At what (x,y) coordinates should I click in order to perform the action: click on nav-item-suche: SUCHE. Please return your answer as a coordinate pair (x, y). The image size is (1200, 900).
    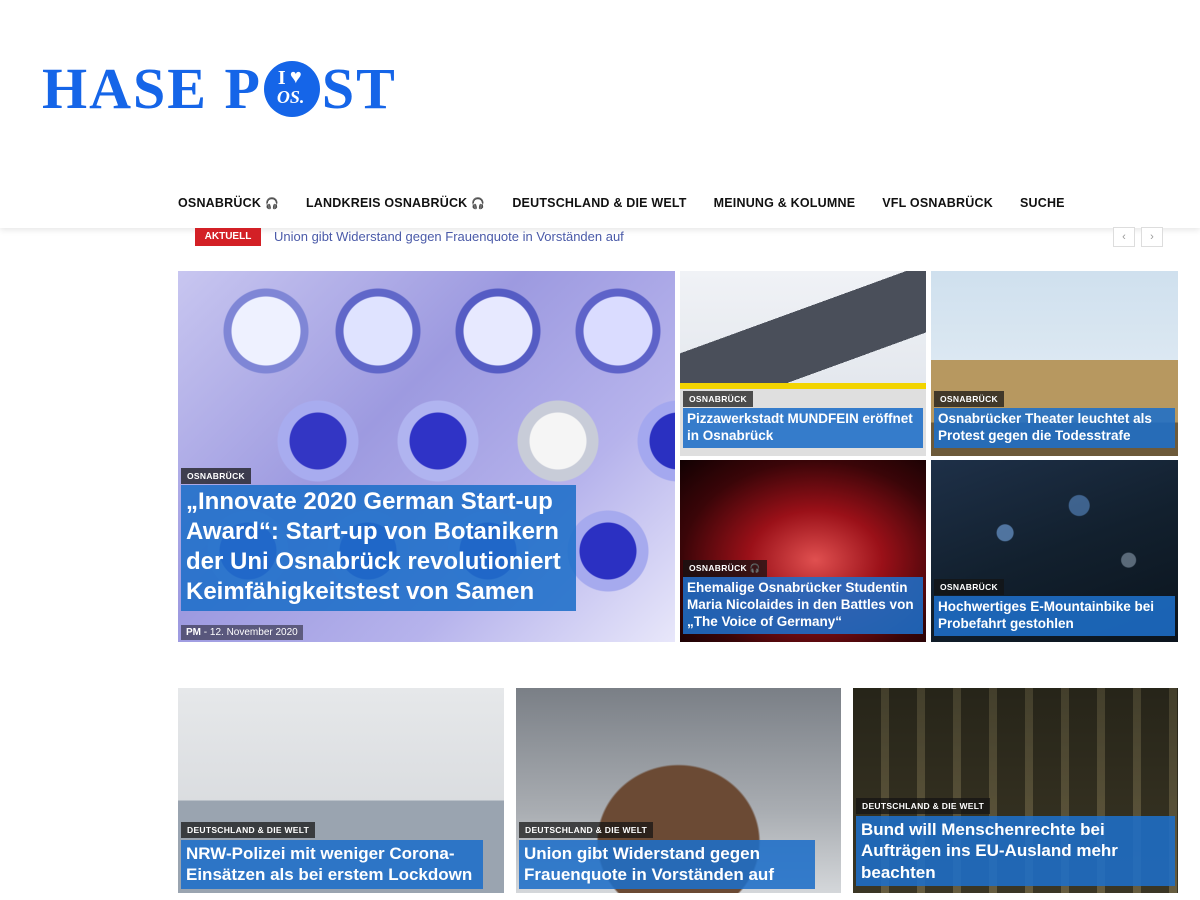
    Looking at the image, I should click on (1042, 203).